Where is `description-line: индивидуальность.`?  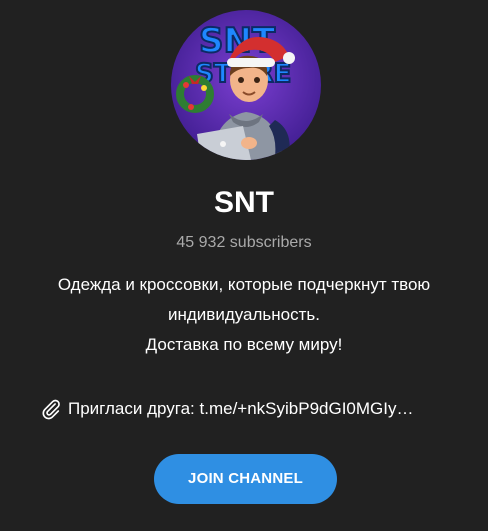
description-line: индивидуальность. is located at coordinates (244, 314).